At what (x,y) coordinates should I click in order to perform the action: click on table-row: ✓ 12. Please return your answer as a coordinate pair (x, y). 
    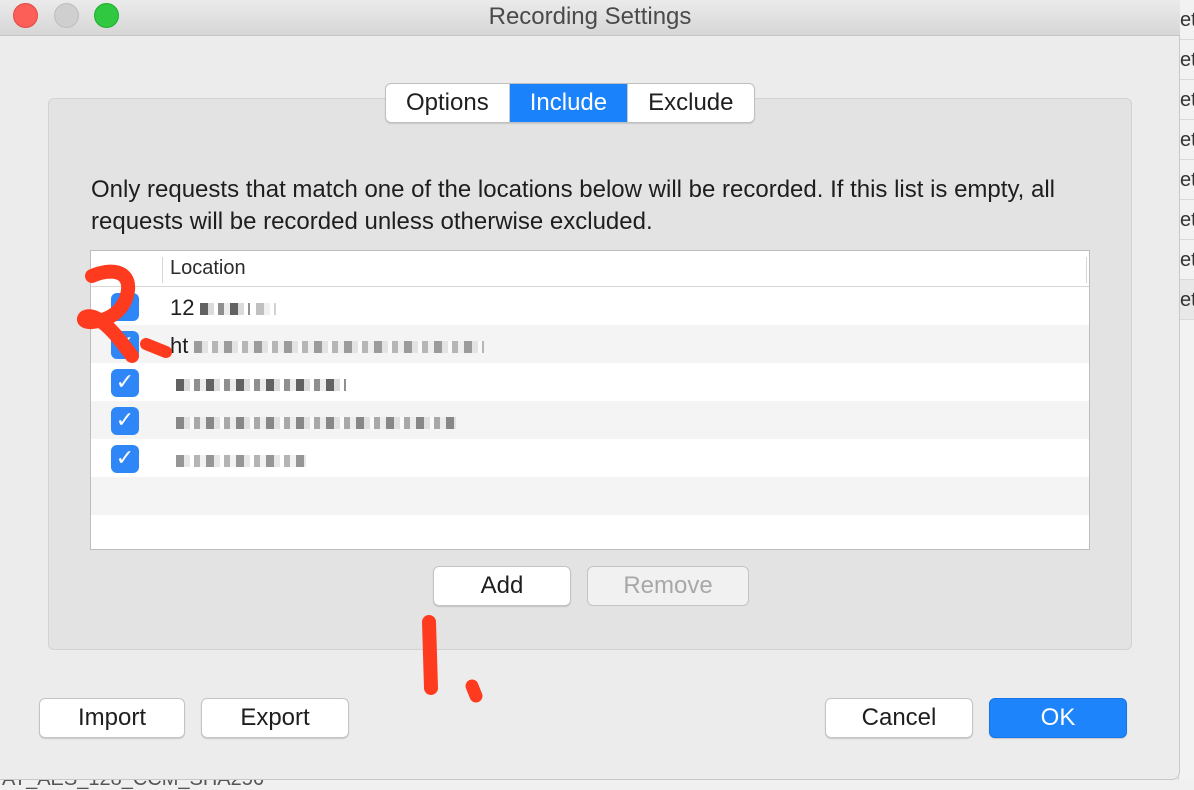
    Looking at the image, I should click on (590, 306).